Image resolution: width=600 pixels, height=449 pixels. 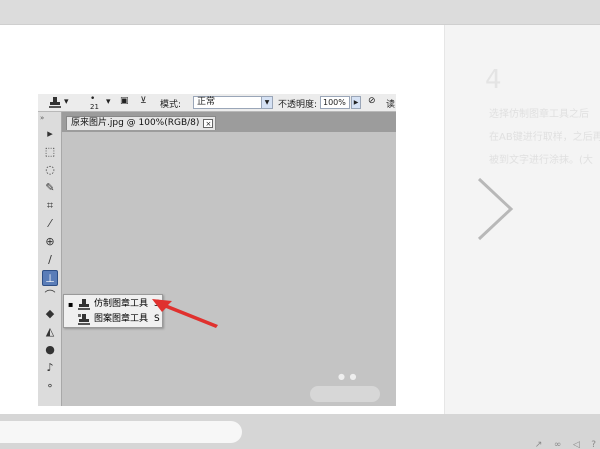 I want to click on flyout-item-clone-stamp: ▪ 仿制图章工具 S, so click(x=113, y=304).